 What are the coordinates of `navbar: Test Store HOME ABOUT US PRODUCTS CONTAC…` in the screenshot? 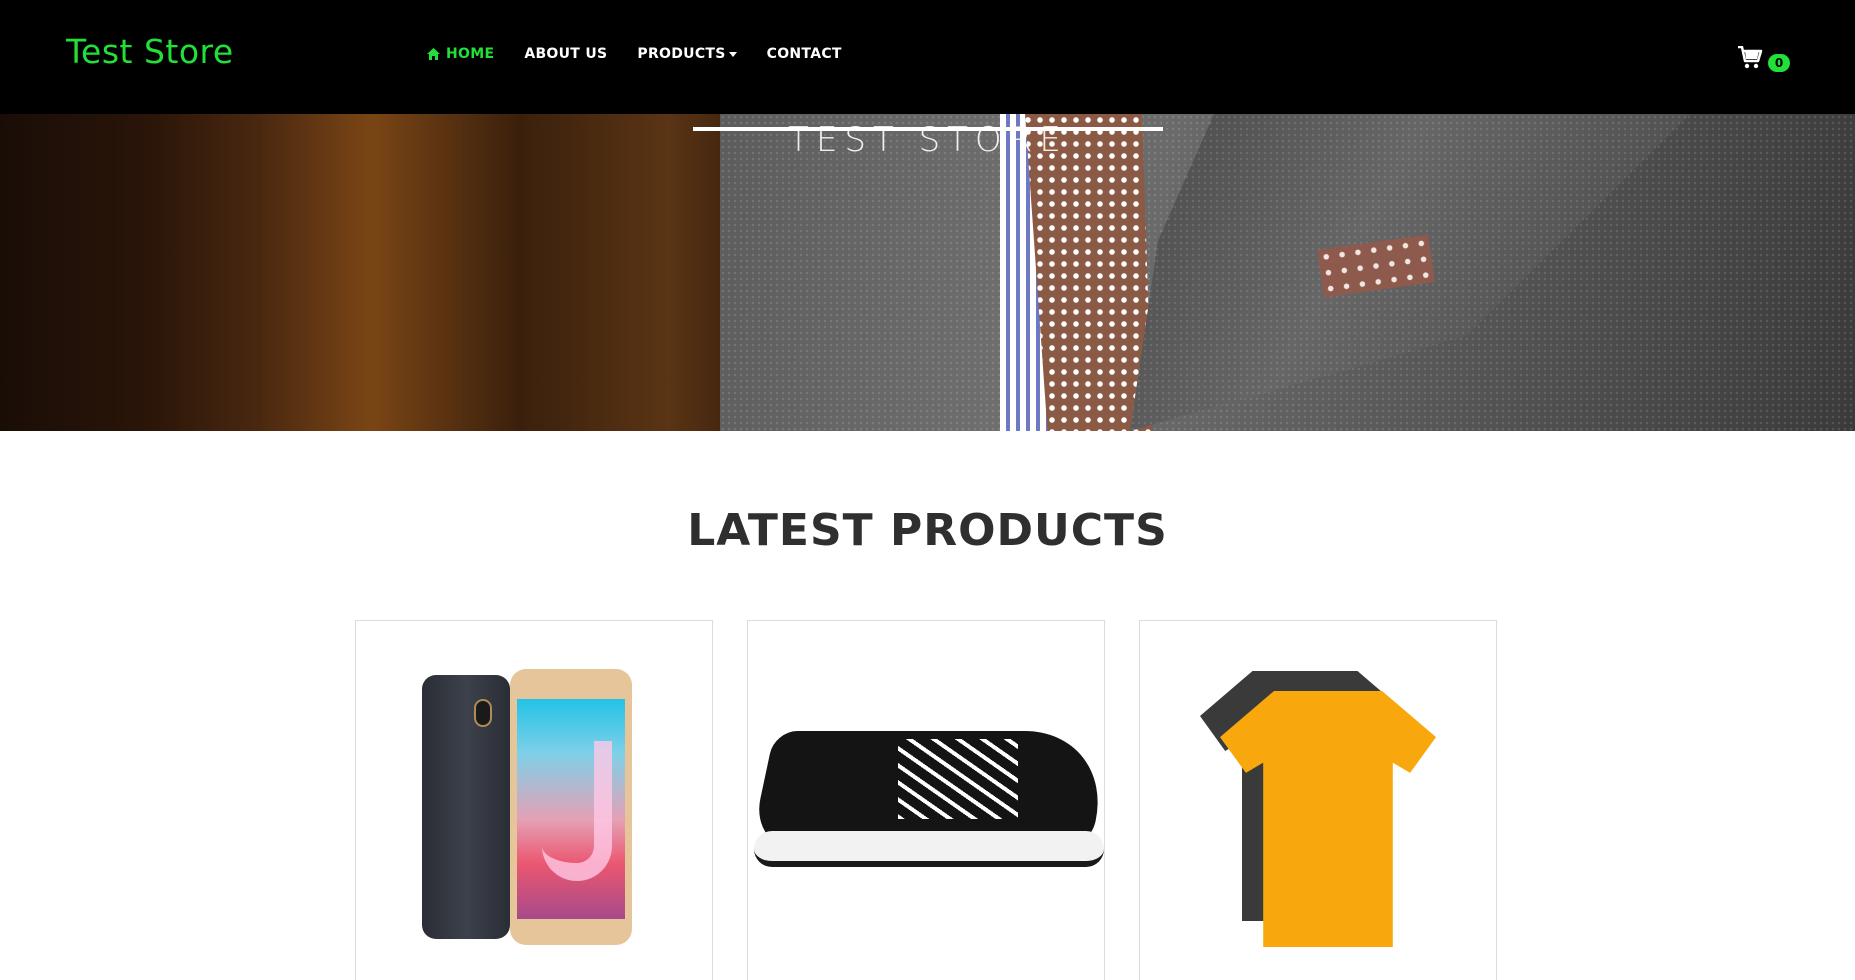 It's located at (927, 57).